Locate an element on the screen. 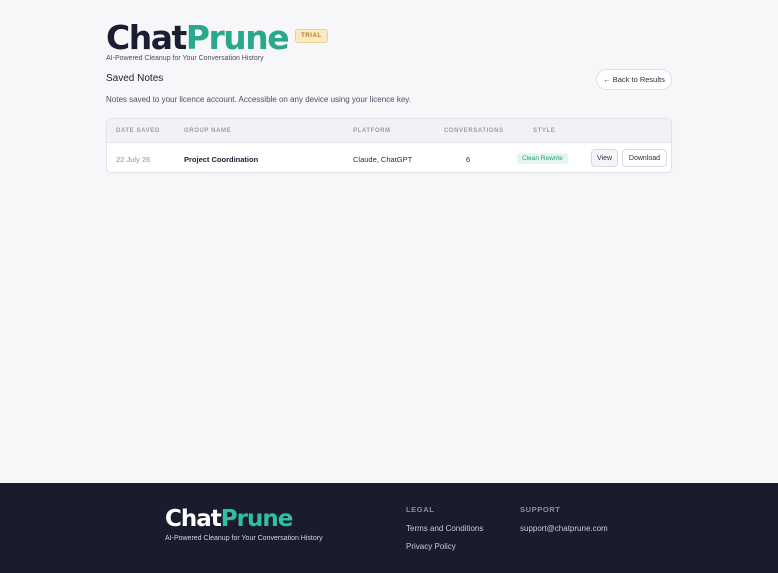  row-conversations: 6 is located at coordinates (468, 159).